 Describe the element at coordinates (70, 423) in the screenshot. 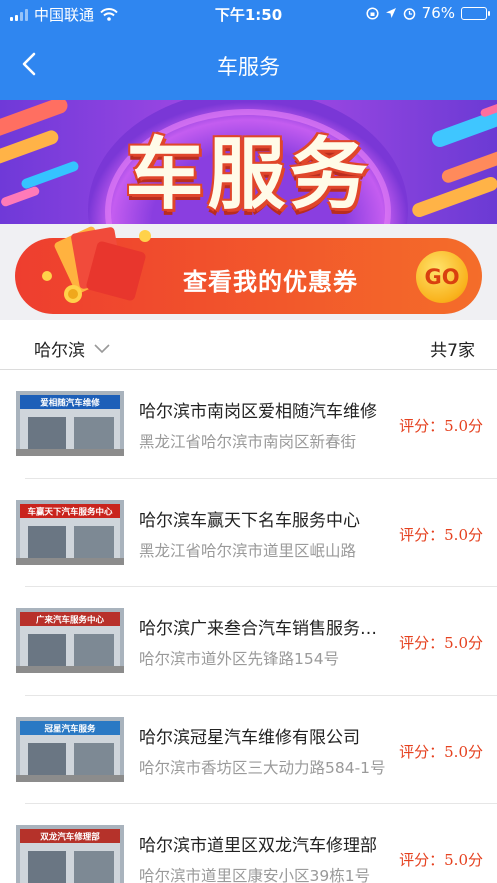

I see `shop-thumbnail: 爱相随汽车维修` at that location.